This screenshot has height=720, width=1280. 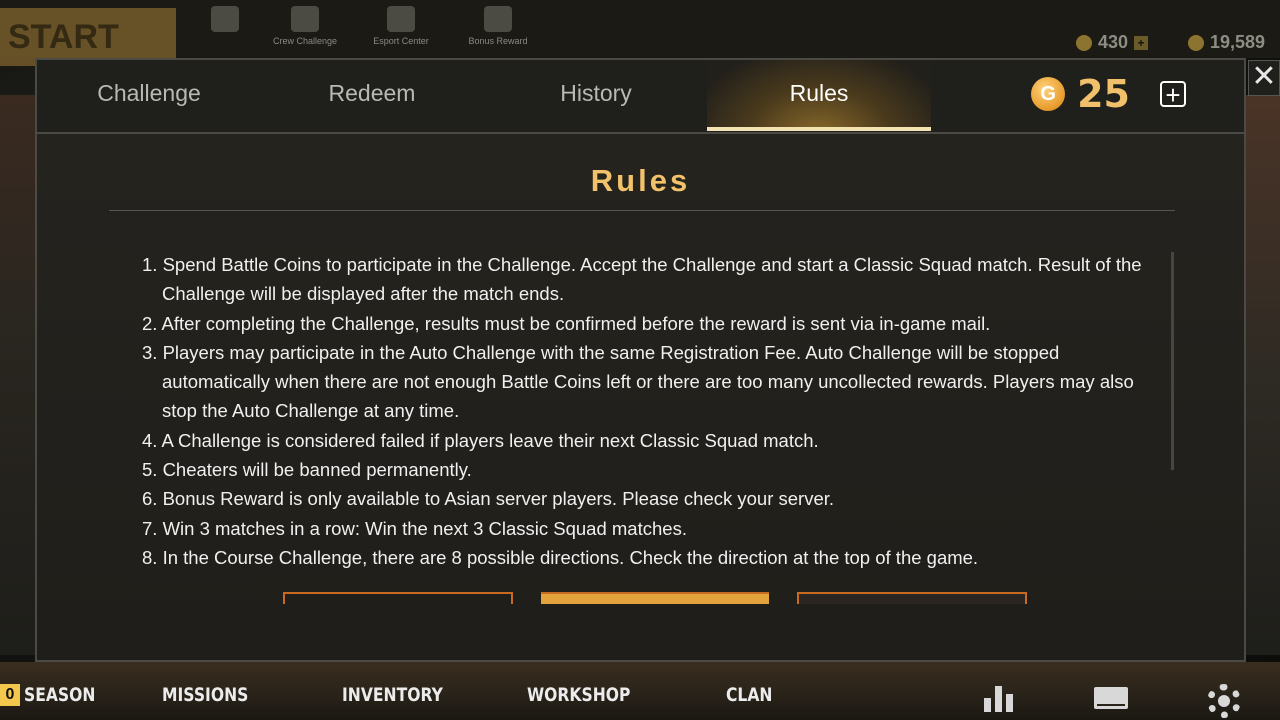 I want to click on background-left-panel, so click(x=18, y=375).